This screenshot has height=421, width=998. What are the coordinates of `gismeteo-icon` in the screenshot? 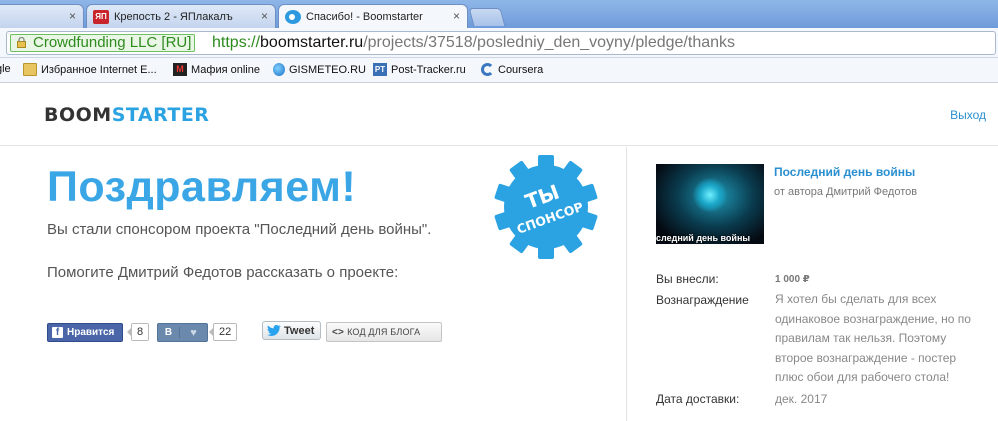 It's located at (279, 69).